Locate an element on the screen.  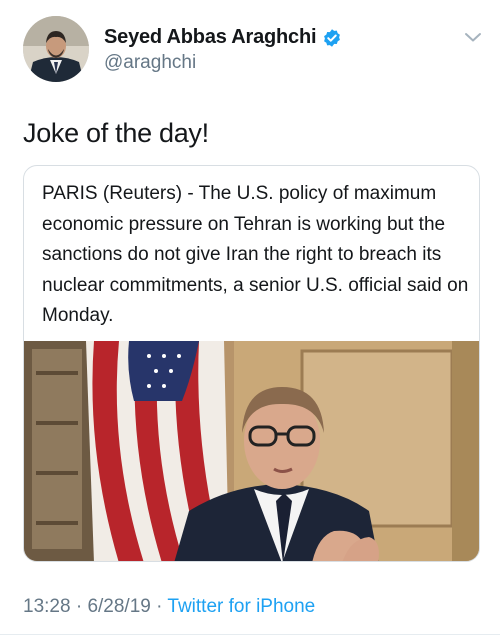
divider is located at coordinates (250, 634).